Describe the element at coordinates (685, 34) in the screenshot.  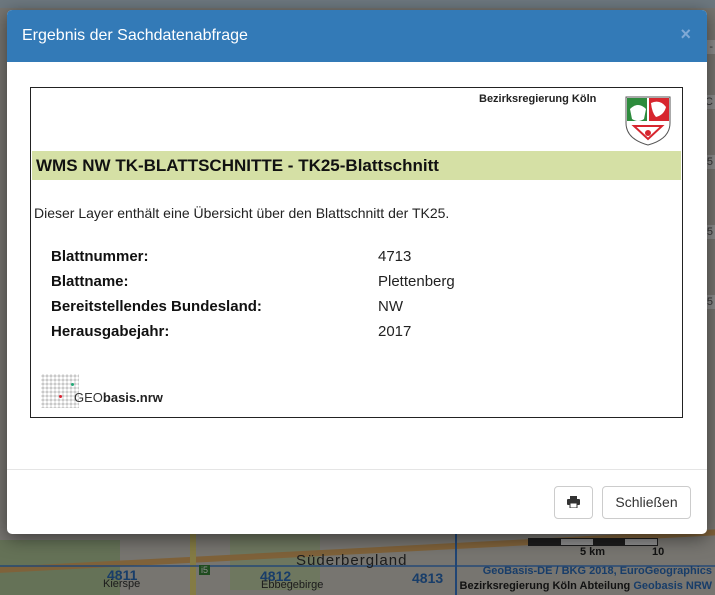
I see `close-icon: ×` at that location.